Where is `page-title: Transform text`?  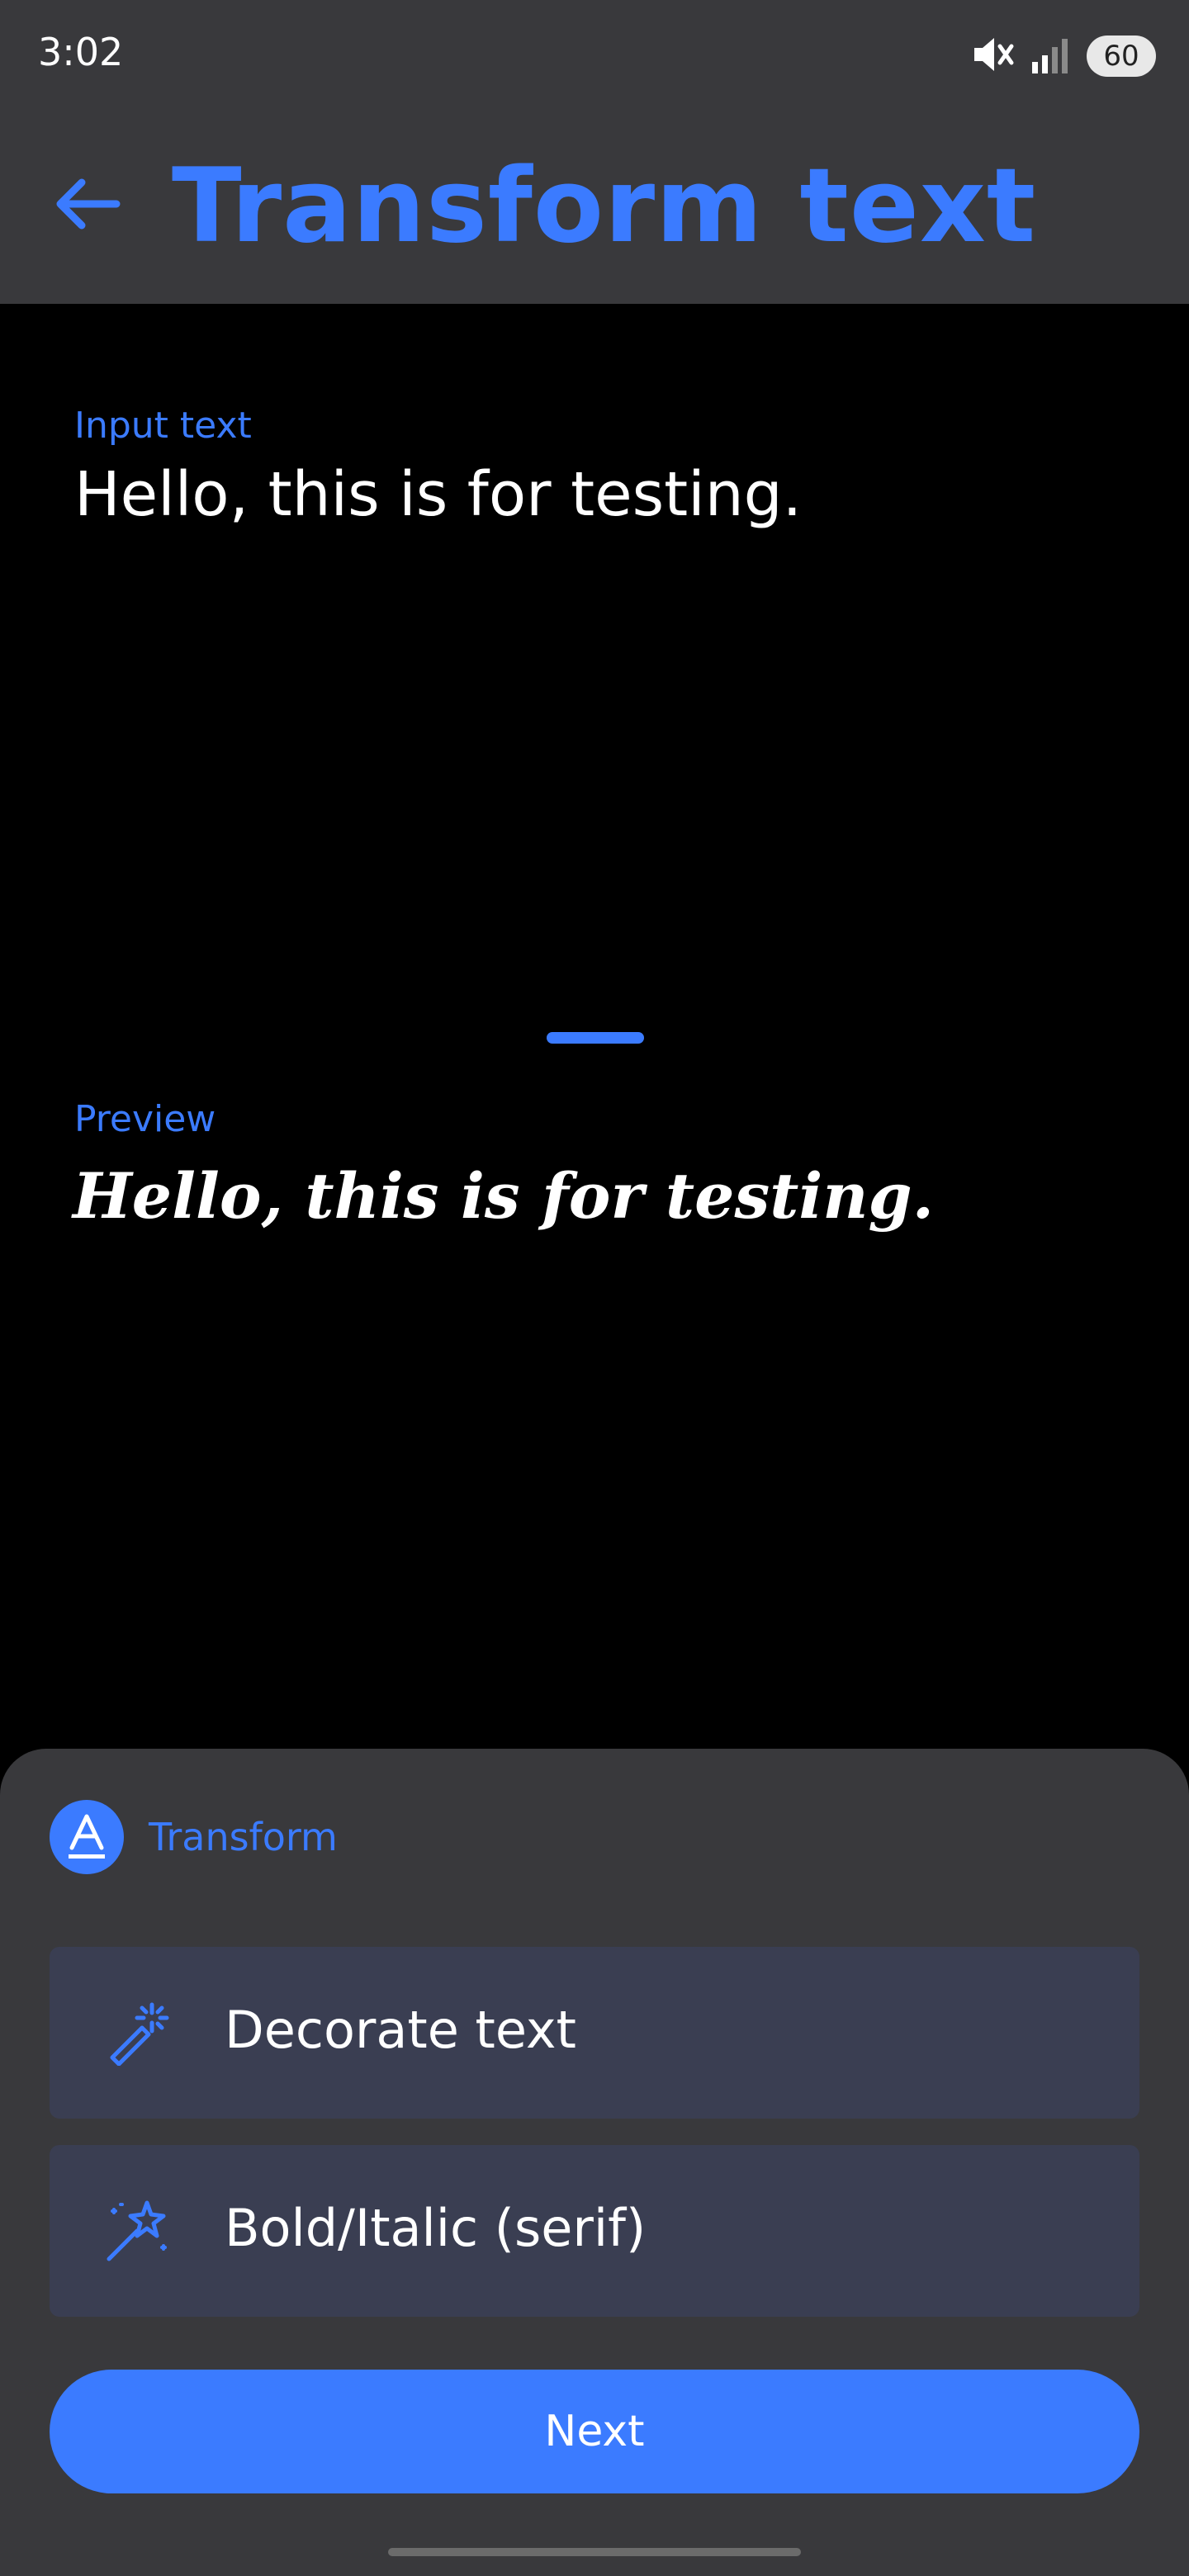
page-title: Transform text is located at coordinates (604, 206).